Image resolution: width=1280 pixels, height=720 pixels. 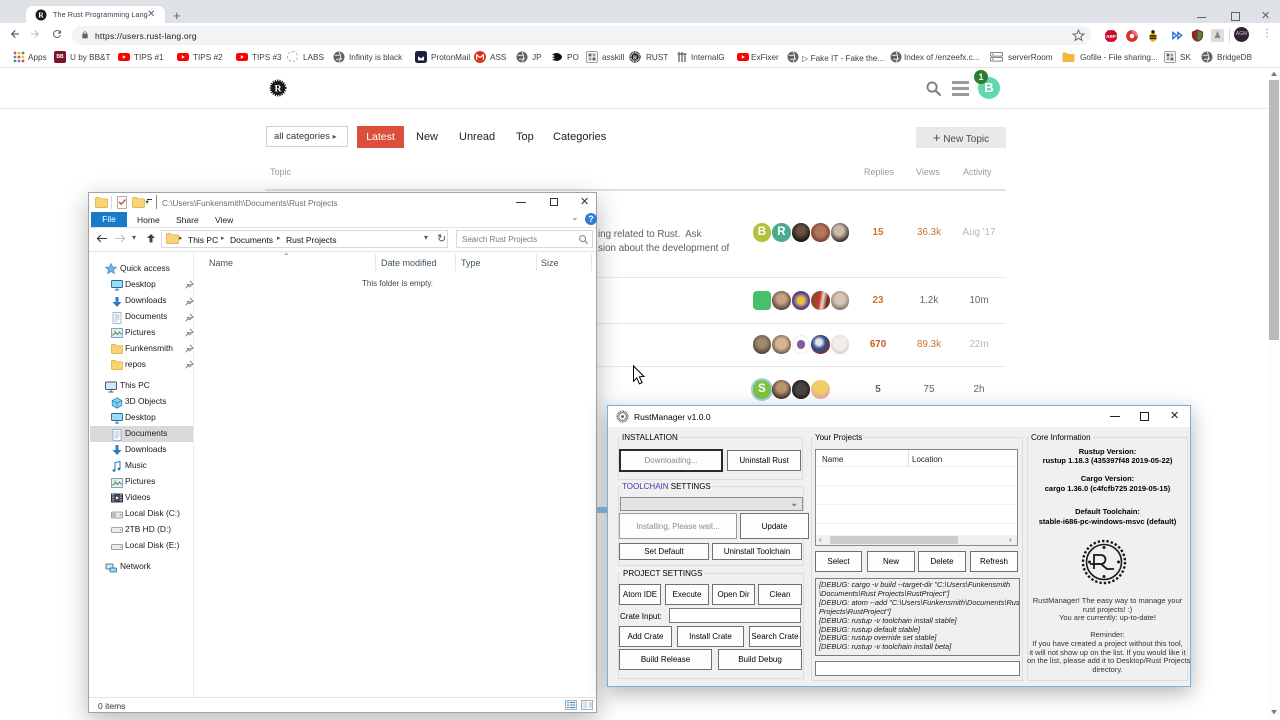 I want to click on svg-text: ABP, so click(x=1111, y=36).